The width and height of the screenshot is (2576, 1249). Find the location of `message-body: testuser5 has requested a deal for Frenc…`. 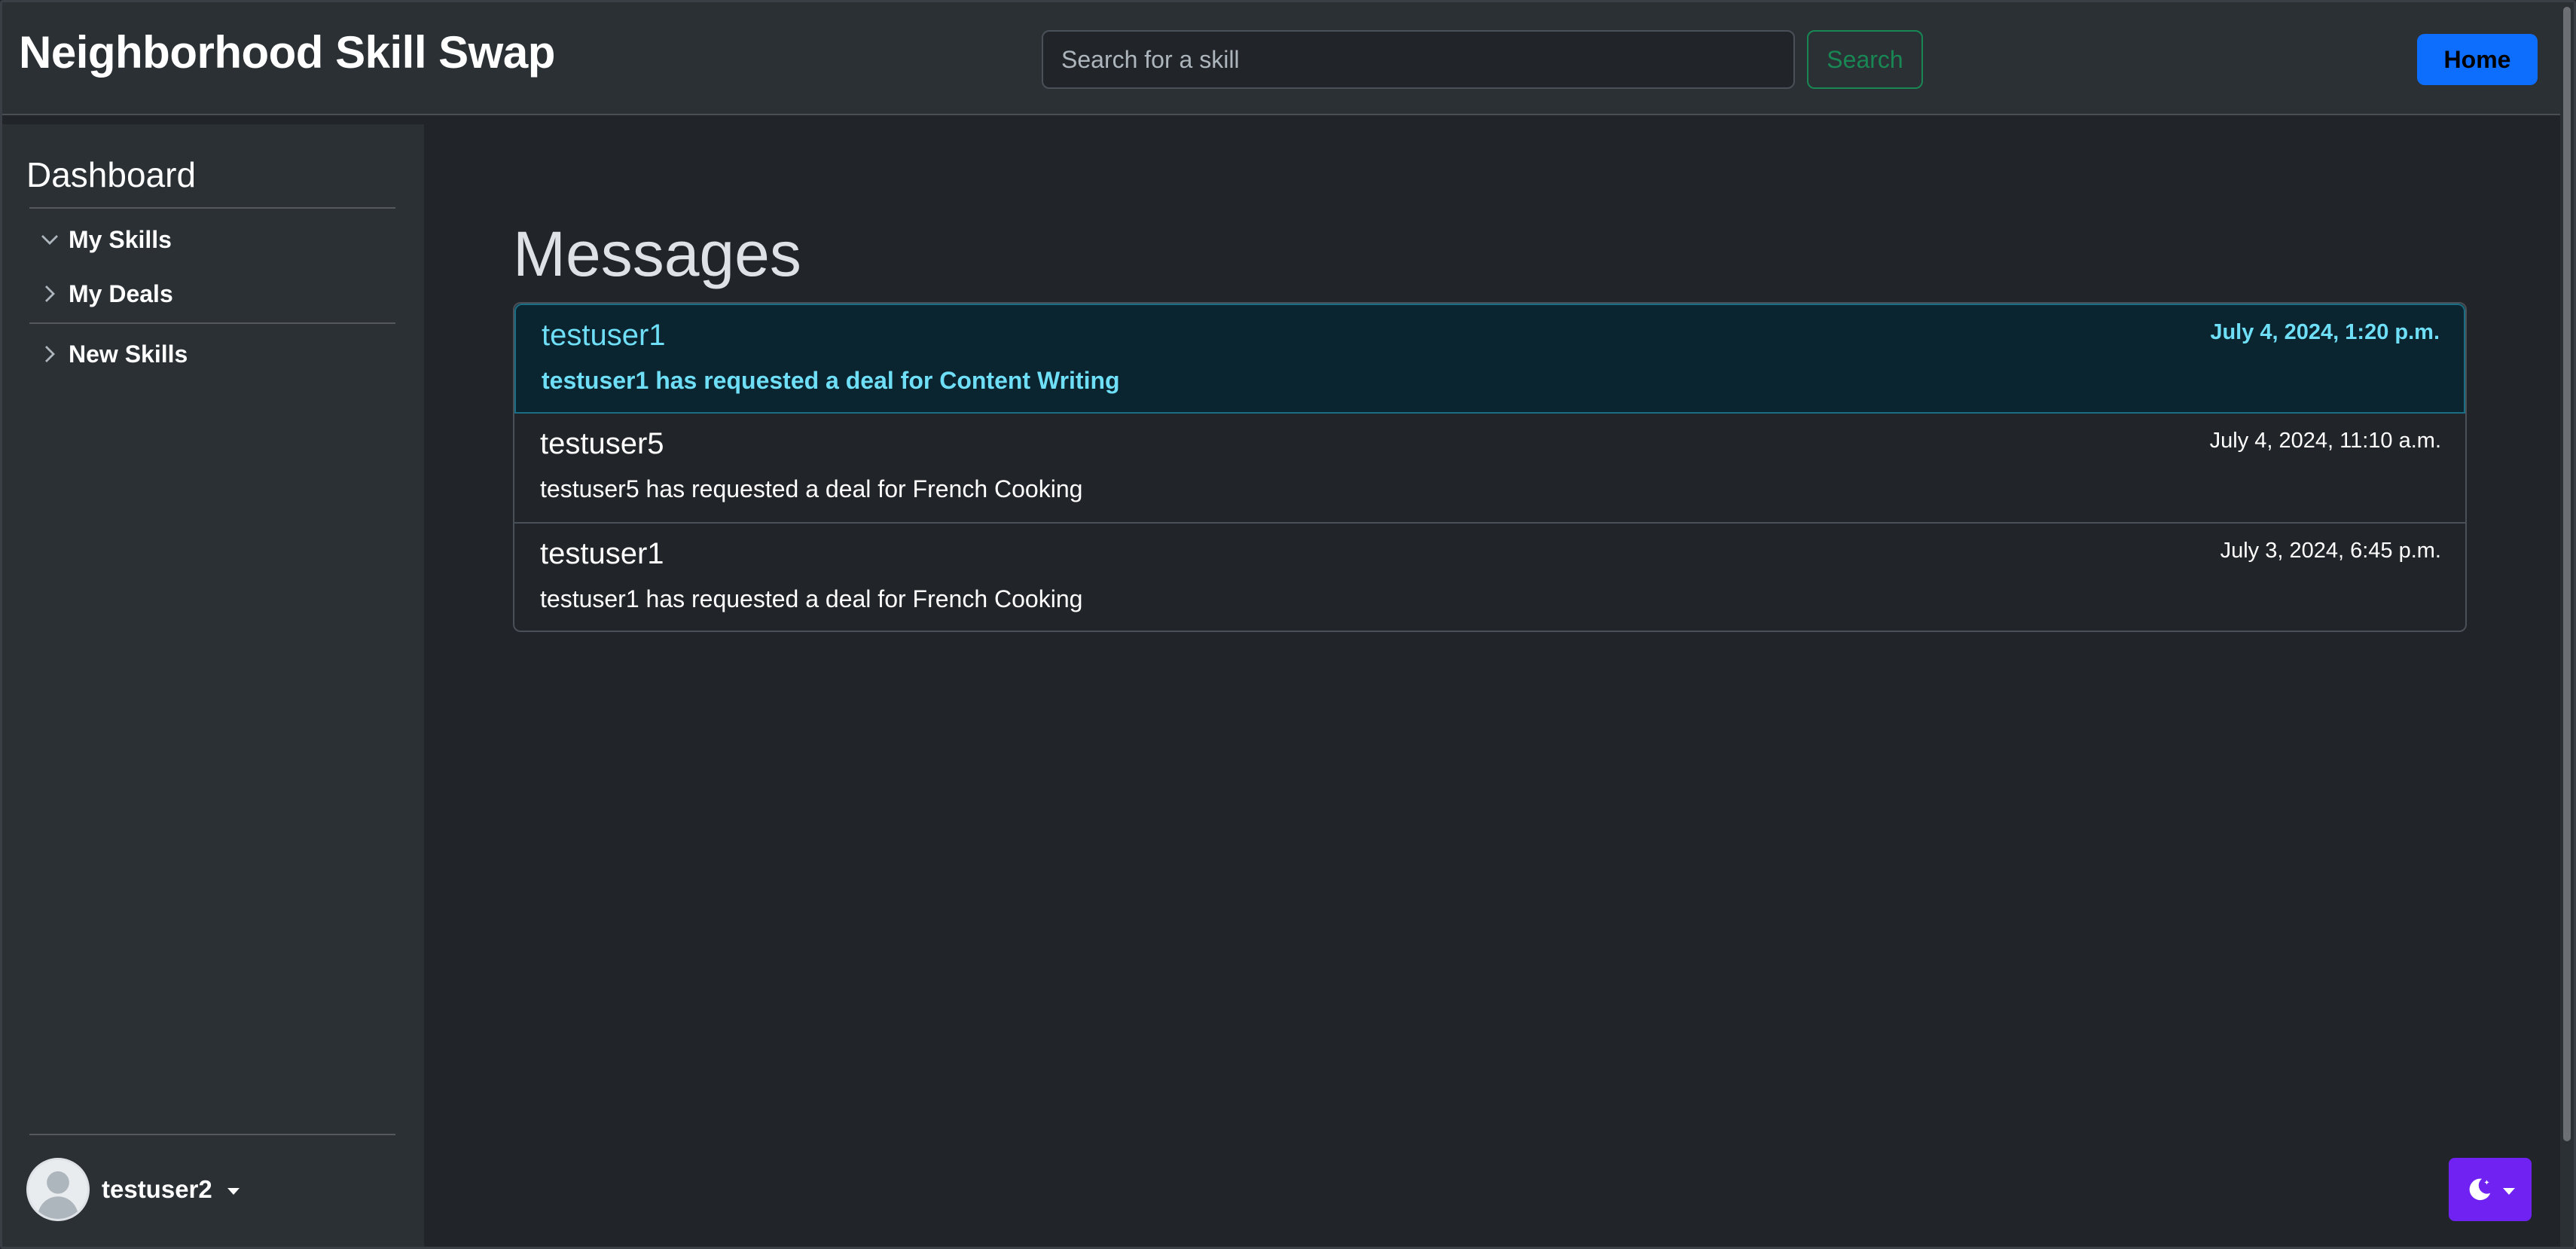

message-body: testuser5 has requested a deal for Frenc… is located at coordinates (812, 488).